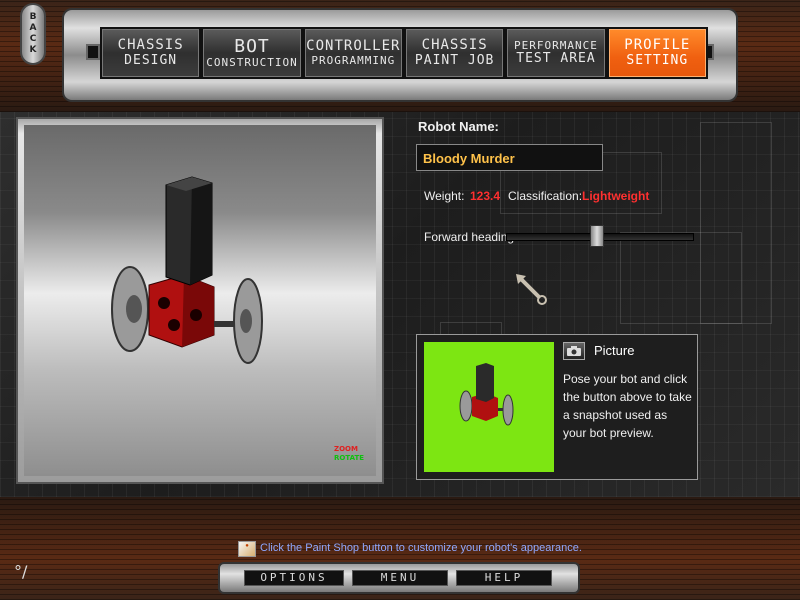 This screenshot has height=600, width=800. I want to click on help-button: HELP, so click(504, 578).